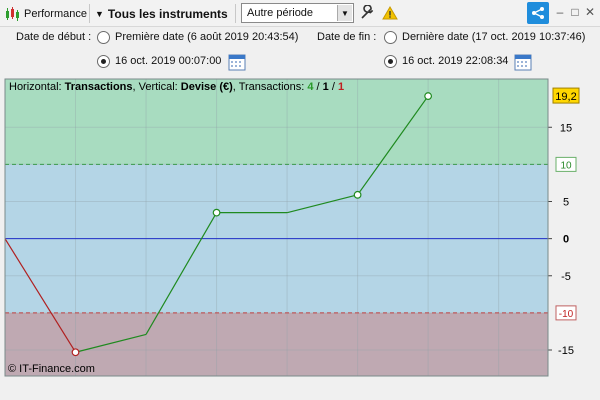  What do you see at coordinates (390, 61) in the screenshot?
I see `end-custom-radio` at bounding box center [390, 61].